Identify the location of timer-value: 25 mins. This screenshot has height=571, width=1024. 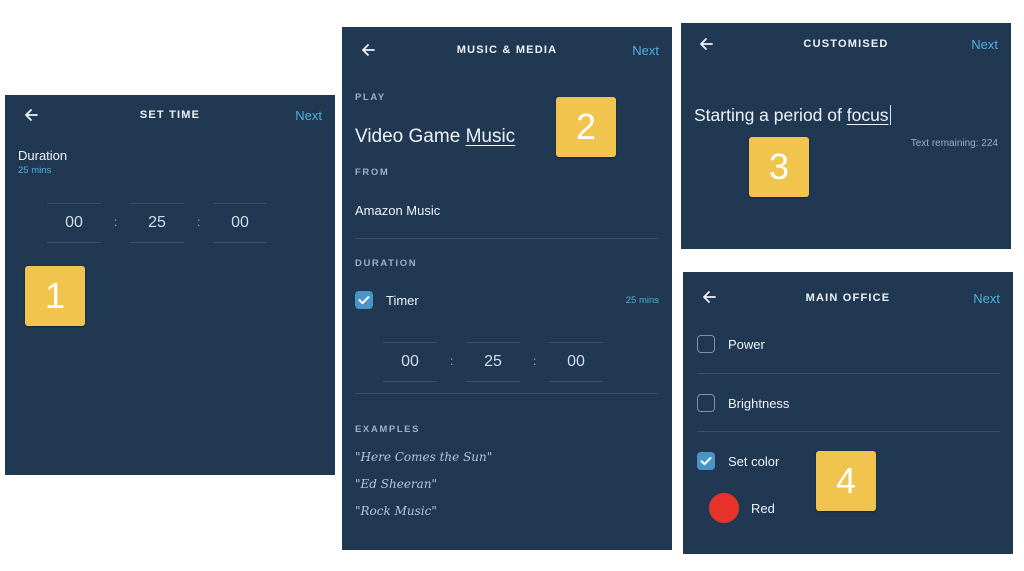
(642, 300).